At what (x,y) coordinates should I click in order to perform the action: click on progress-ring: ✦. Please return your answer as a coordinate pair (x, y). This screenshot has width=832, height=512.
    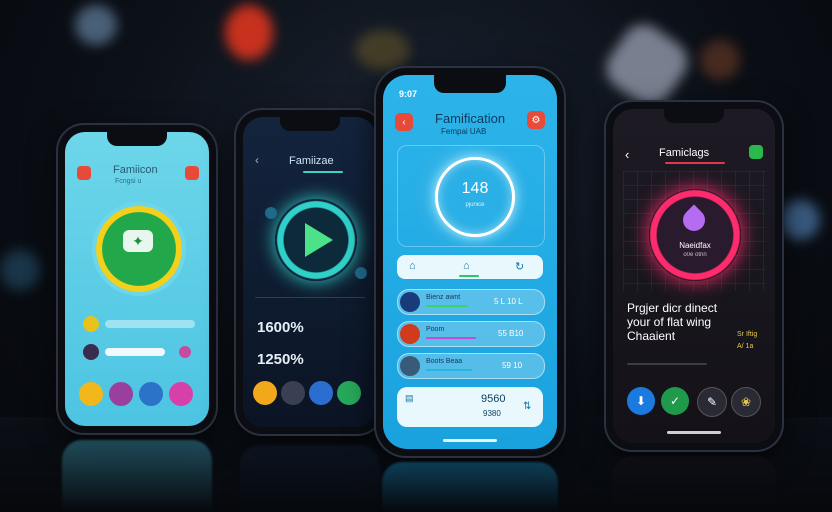
    Looking at the image, I should click on (139, 249).